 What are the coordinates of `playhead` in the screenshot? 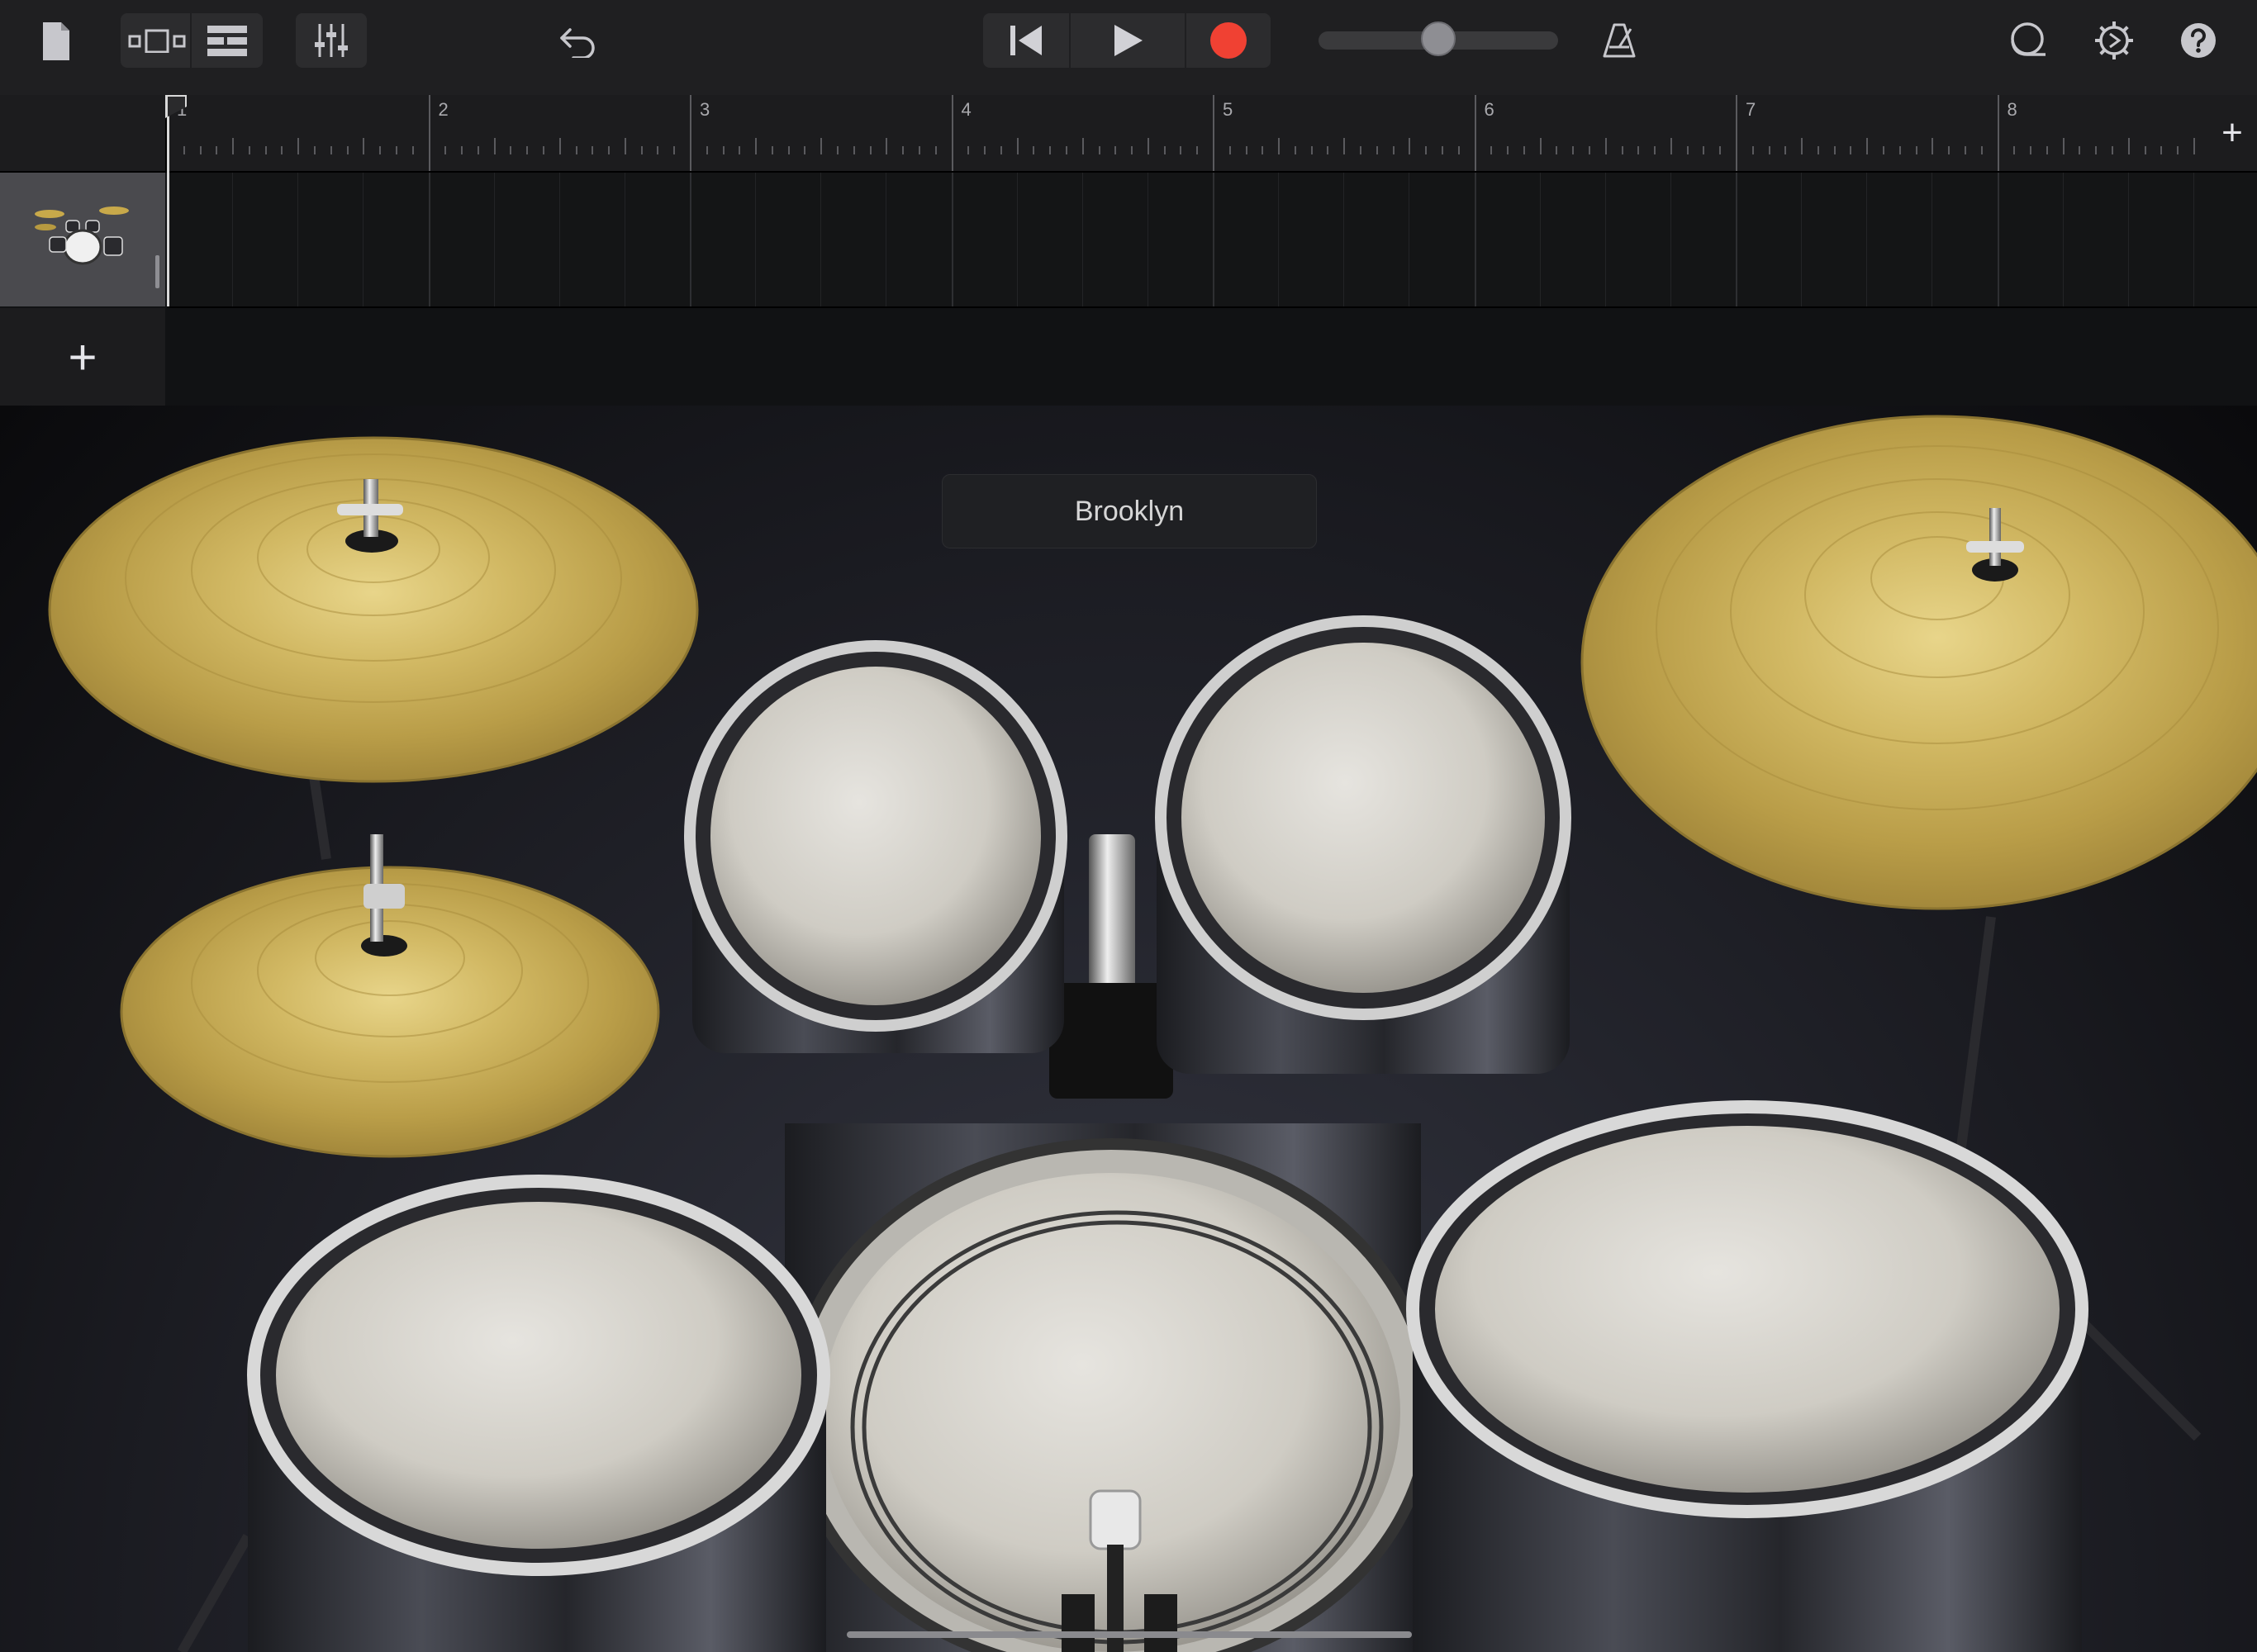 It's located at (168, 200).